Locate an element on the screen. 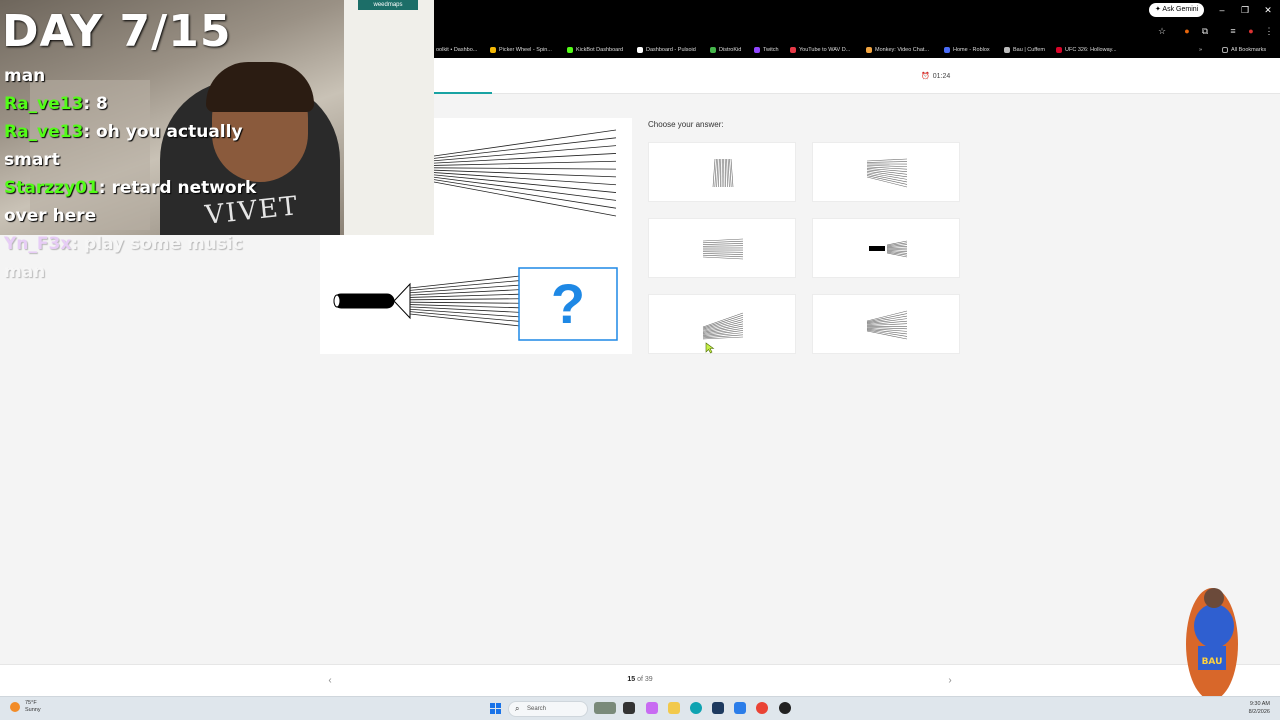 The width and height of the screenshot is (1280, 720). streamer-hair is located at coordinates (260, 87).